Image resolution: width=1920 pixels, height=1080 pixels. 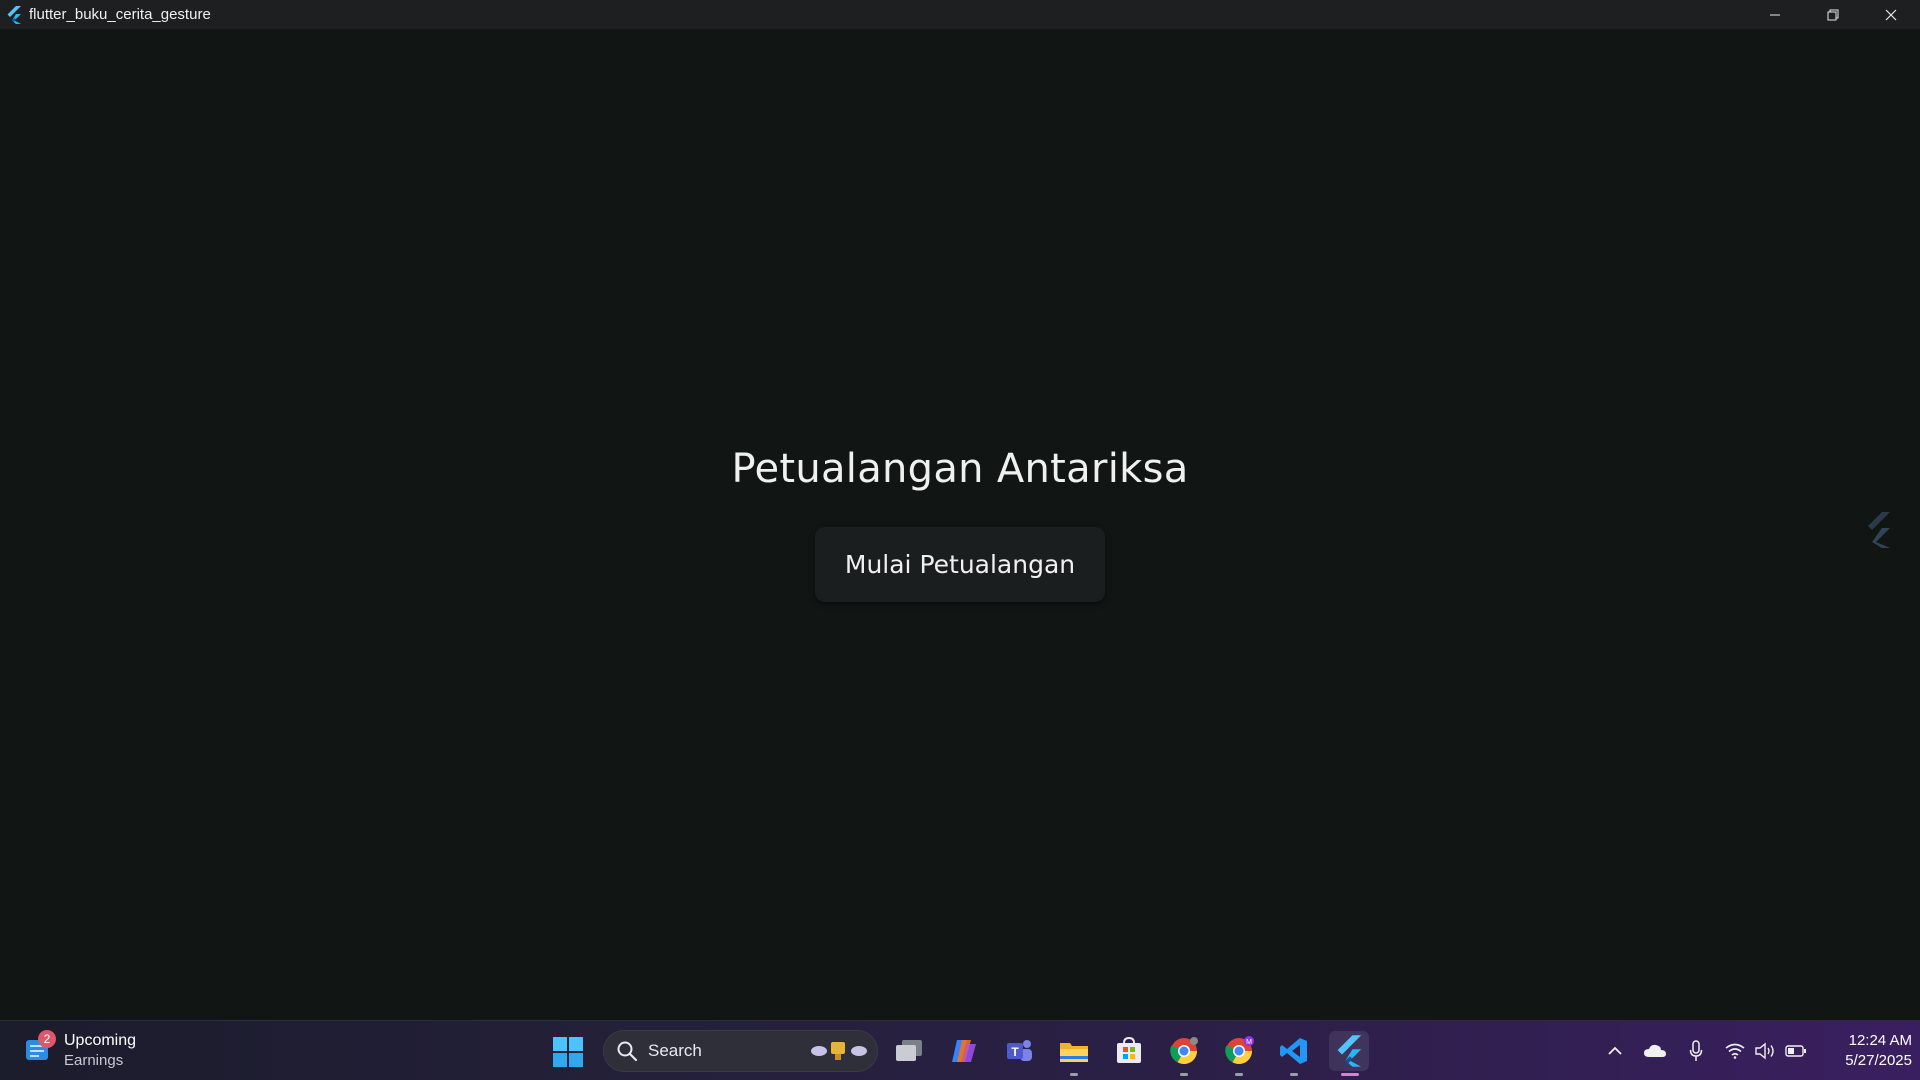 I want to click on tray-volume, so click(x=1765, y=1051).